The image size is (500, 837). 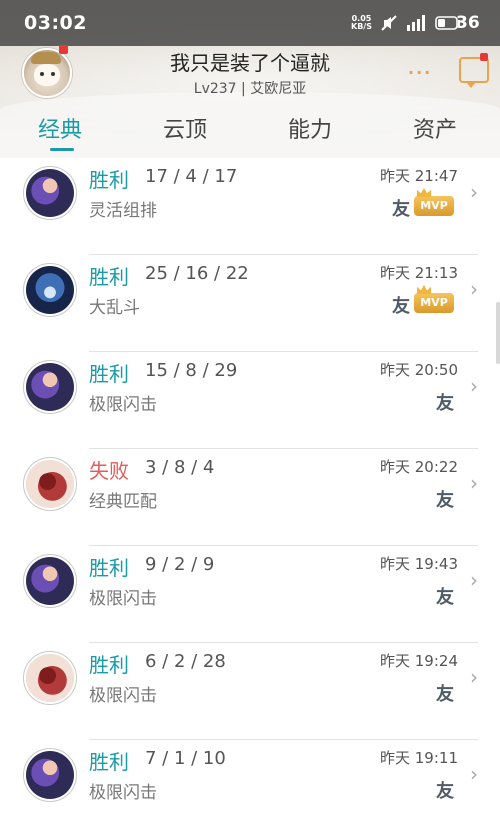 I want to click on match-kda: 3 / 8 / 4, so click(x=180, y=467).